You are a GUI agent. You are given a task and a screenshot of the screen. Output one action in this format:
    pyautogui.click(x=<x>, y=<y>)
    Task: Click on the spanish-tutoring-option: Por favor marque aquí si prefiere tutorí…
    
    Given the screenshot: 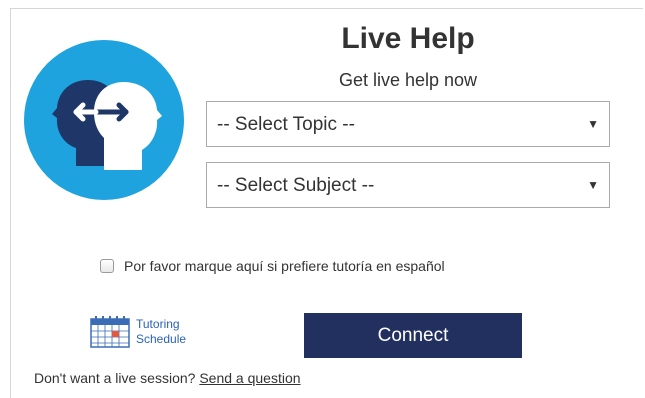 What is the action you would take?
    pyautogui.click(x=272, y=266)
    